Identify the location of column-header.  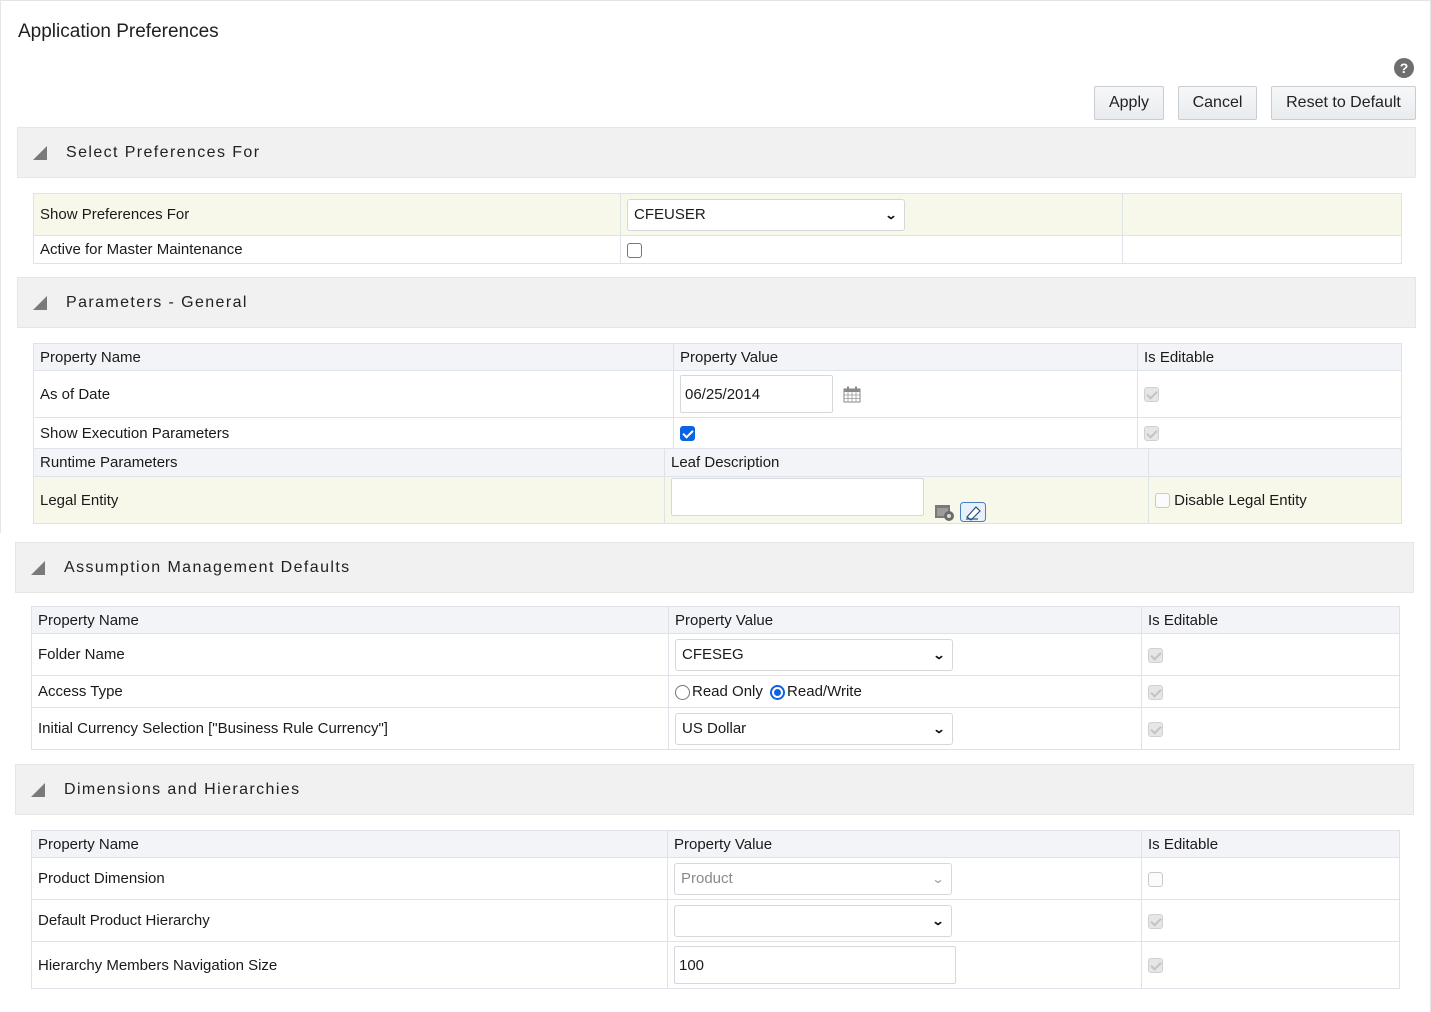
(1275, 462).